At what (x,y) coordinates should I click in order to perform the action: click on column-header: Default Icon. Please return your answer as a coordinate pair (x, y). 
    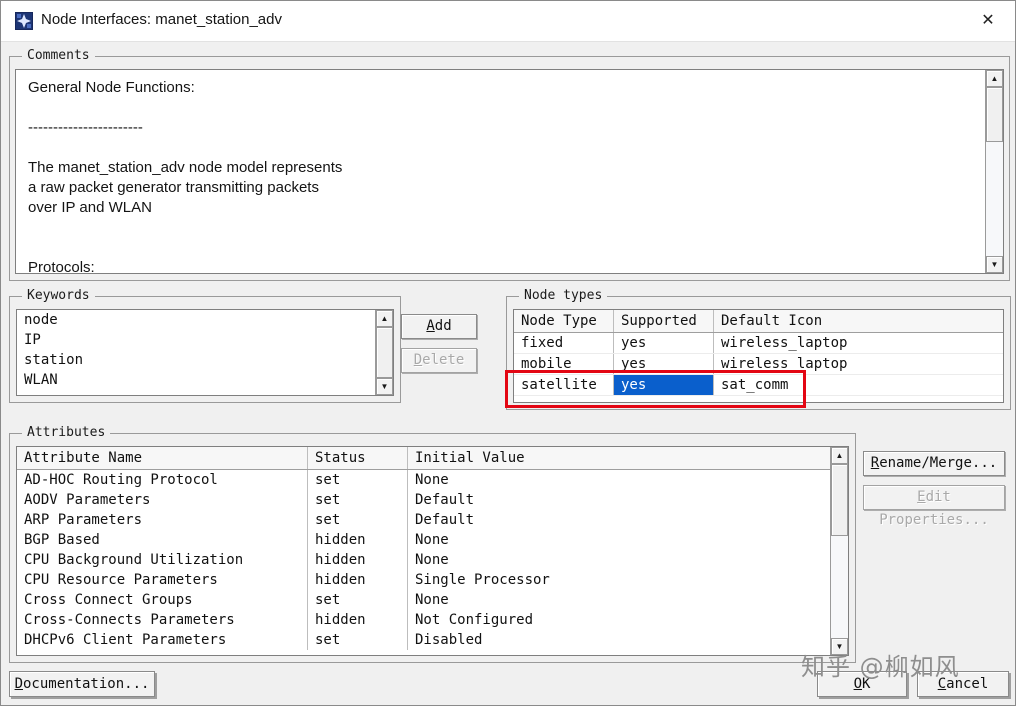
    Looking at the image, I should click on (772, 321).